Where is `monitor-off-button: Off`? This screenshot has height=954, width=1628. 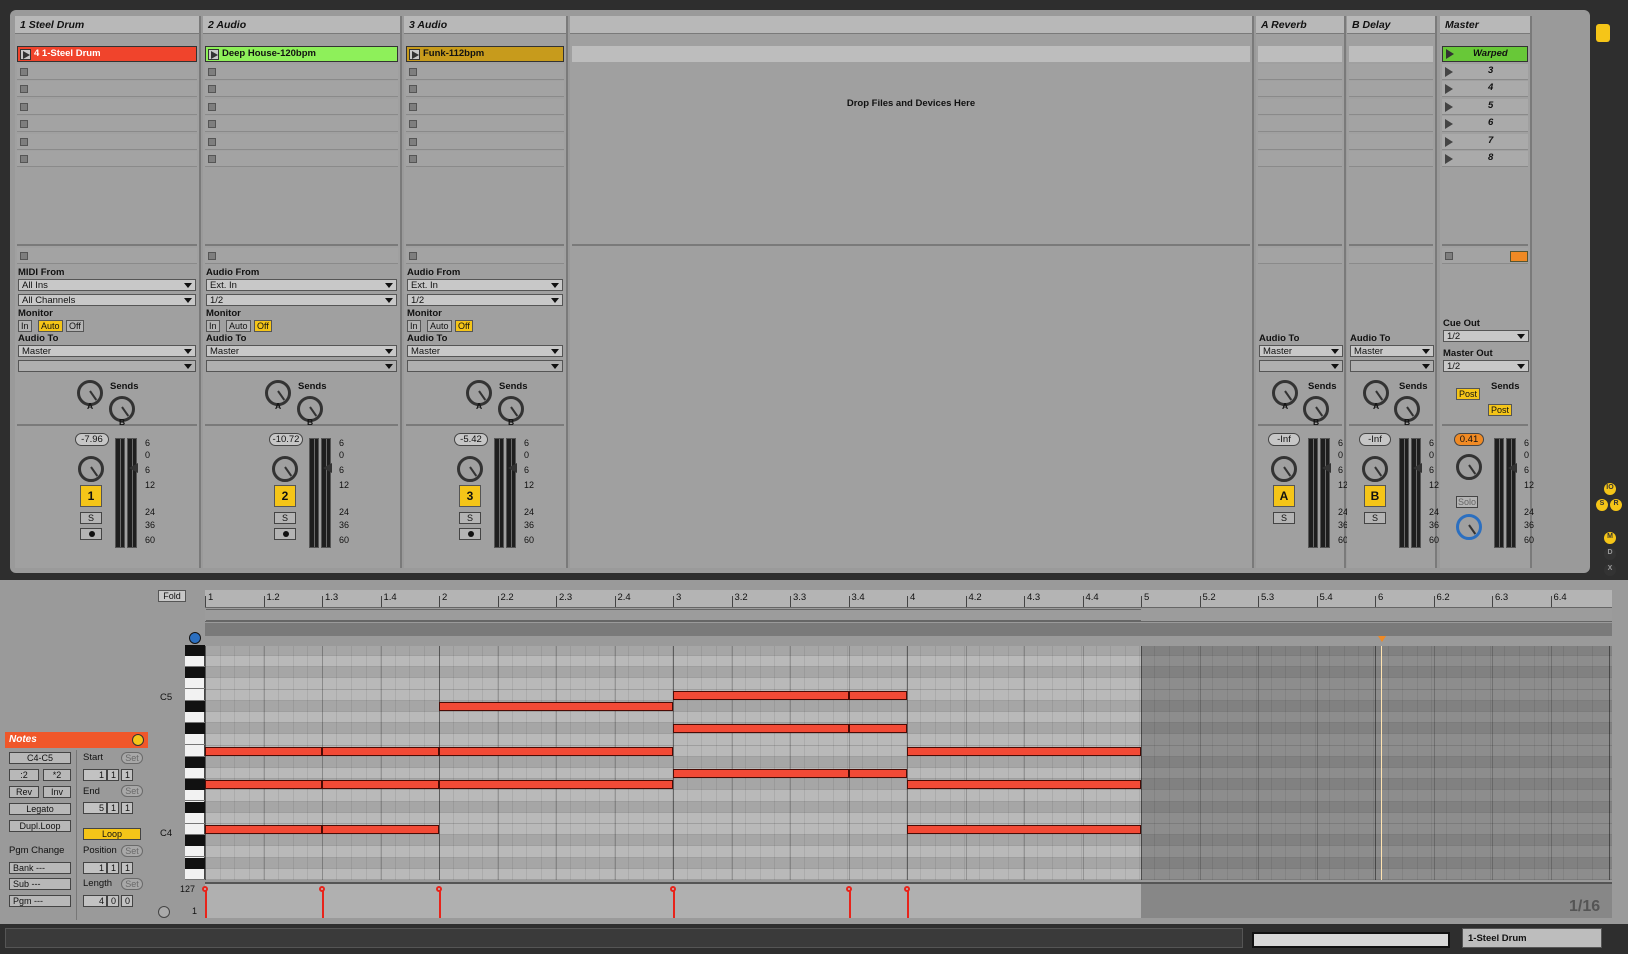 monitor-off-button: Off is located at coordinates (464, 326).